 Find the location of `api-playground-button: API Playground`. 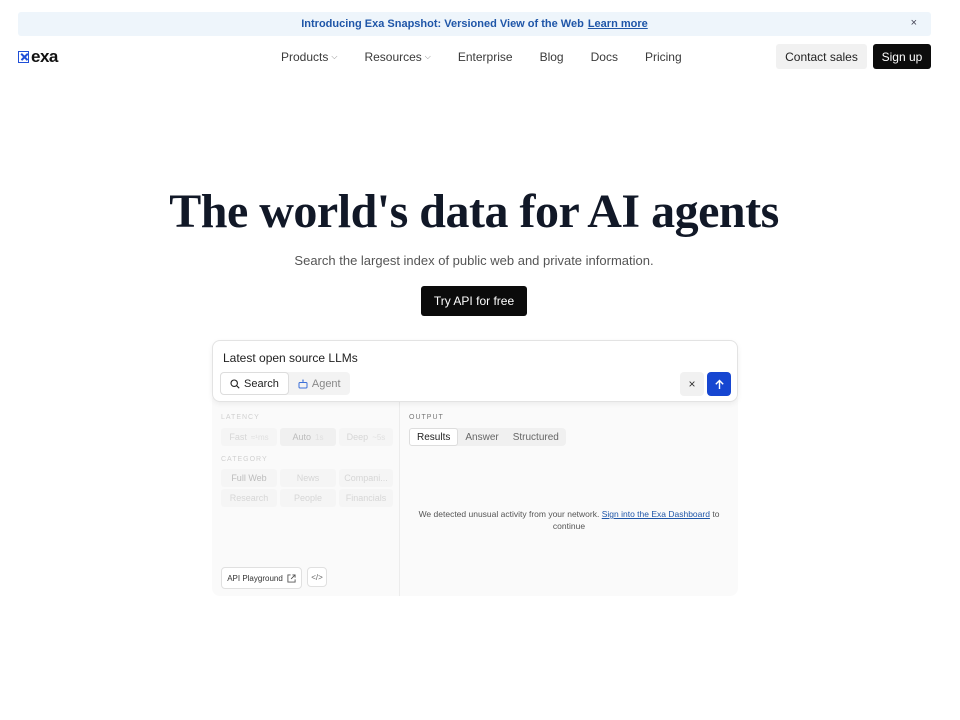

api-playground-button: API Playground is located at coordinates (261, 578).